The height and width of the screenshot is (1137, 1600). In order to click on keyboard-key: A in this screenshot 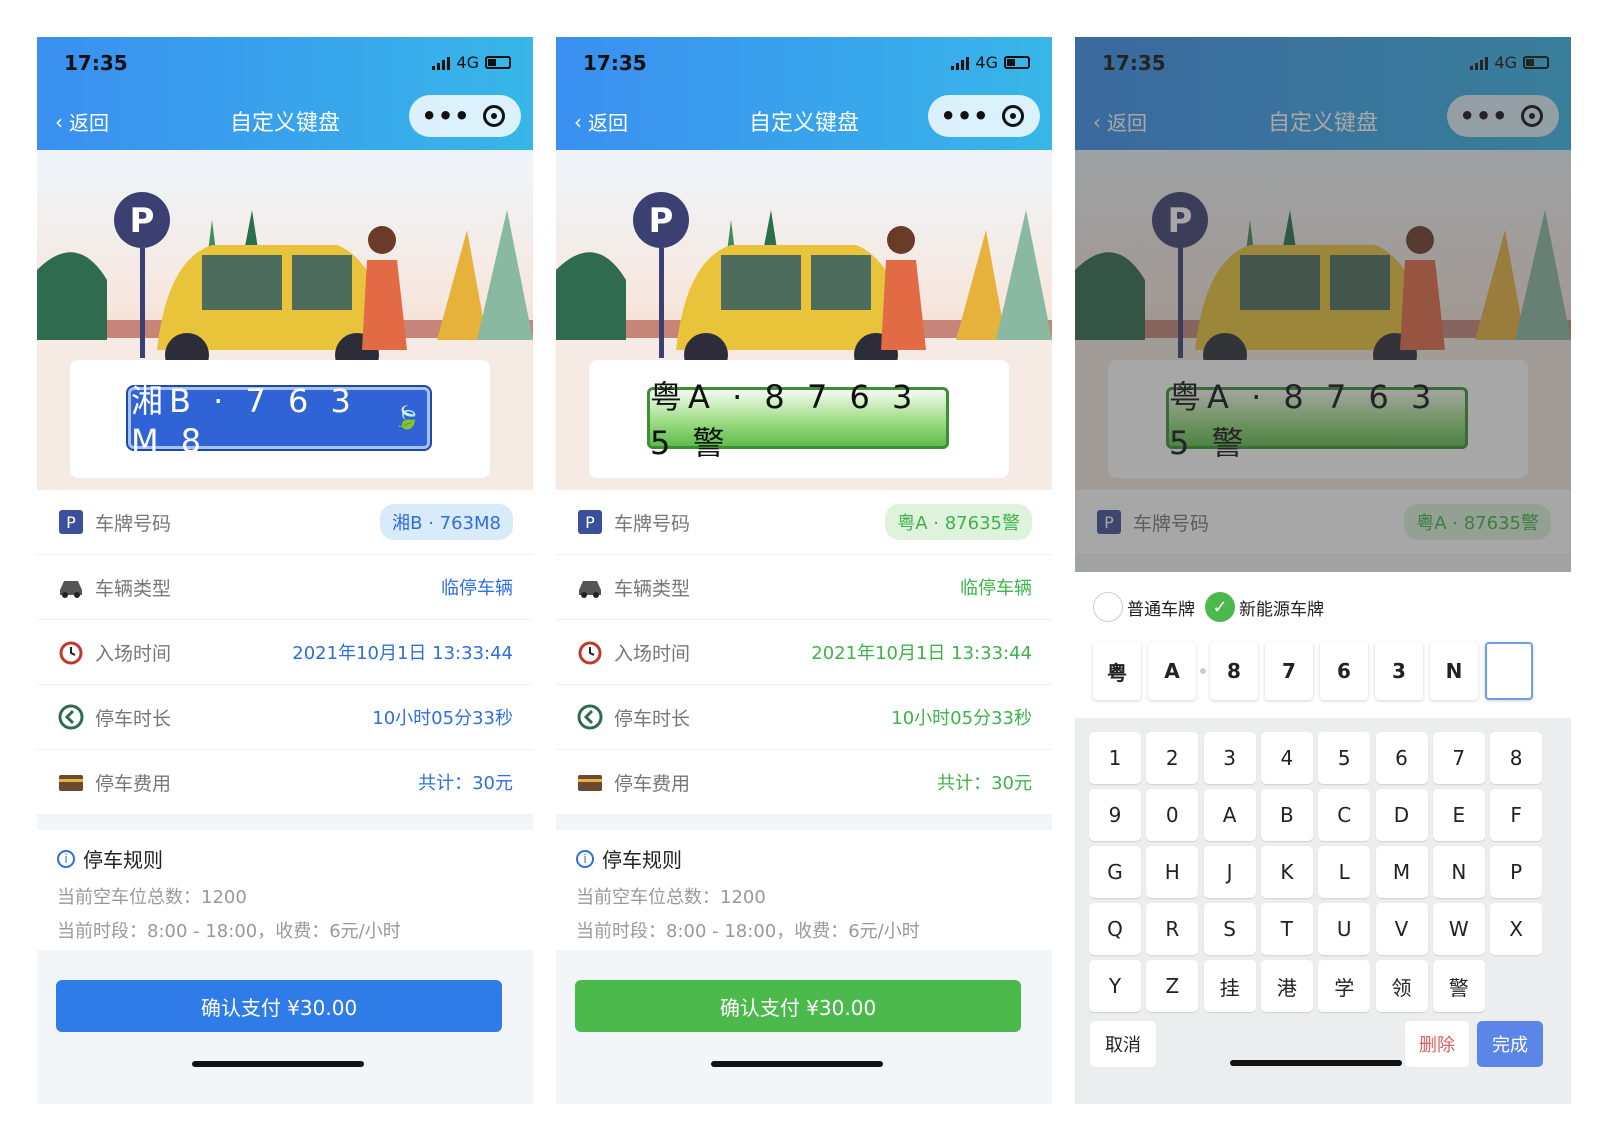, I will do `click(1229, 815)`.